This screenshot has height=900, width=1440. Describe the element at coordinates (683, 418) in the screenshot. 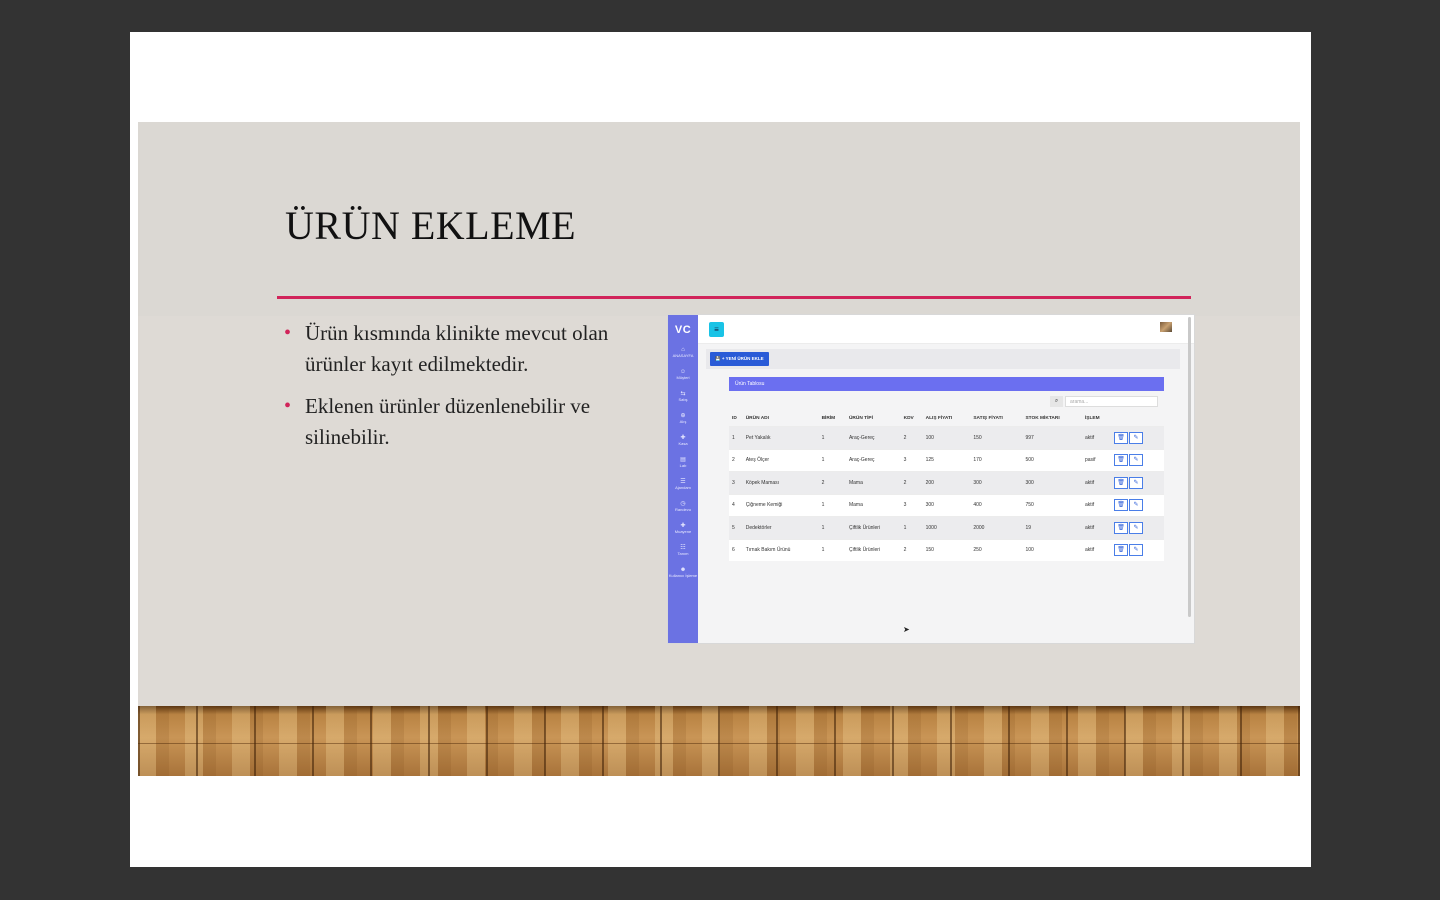

I see `sidebar-item: ⊕ Alış` at that location.